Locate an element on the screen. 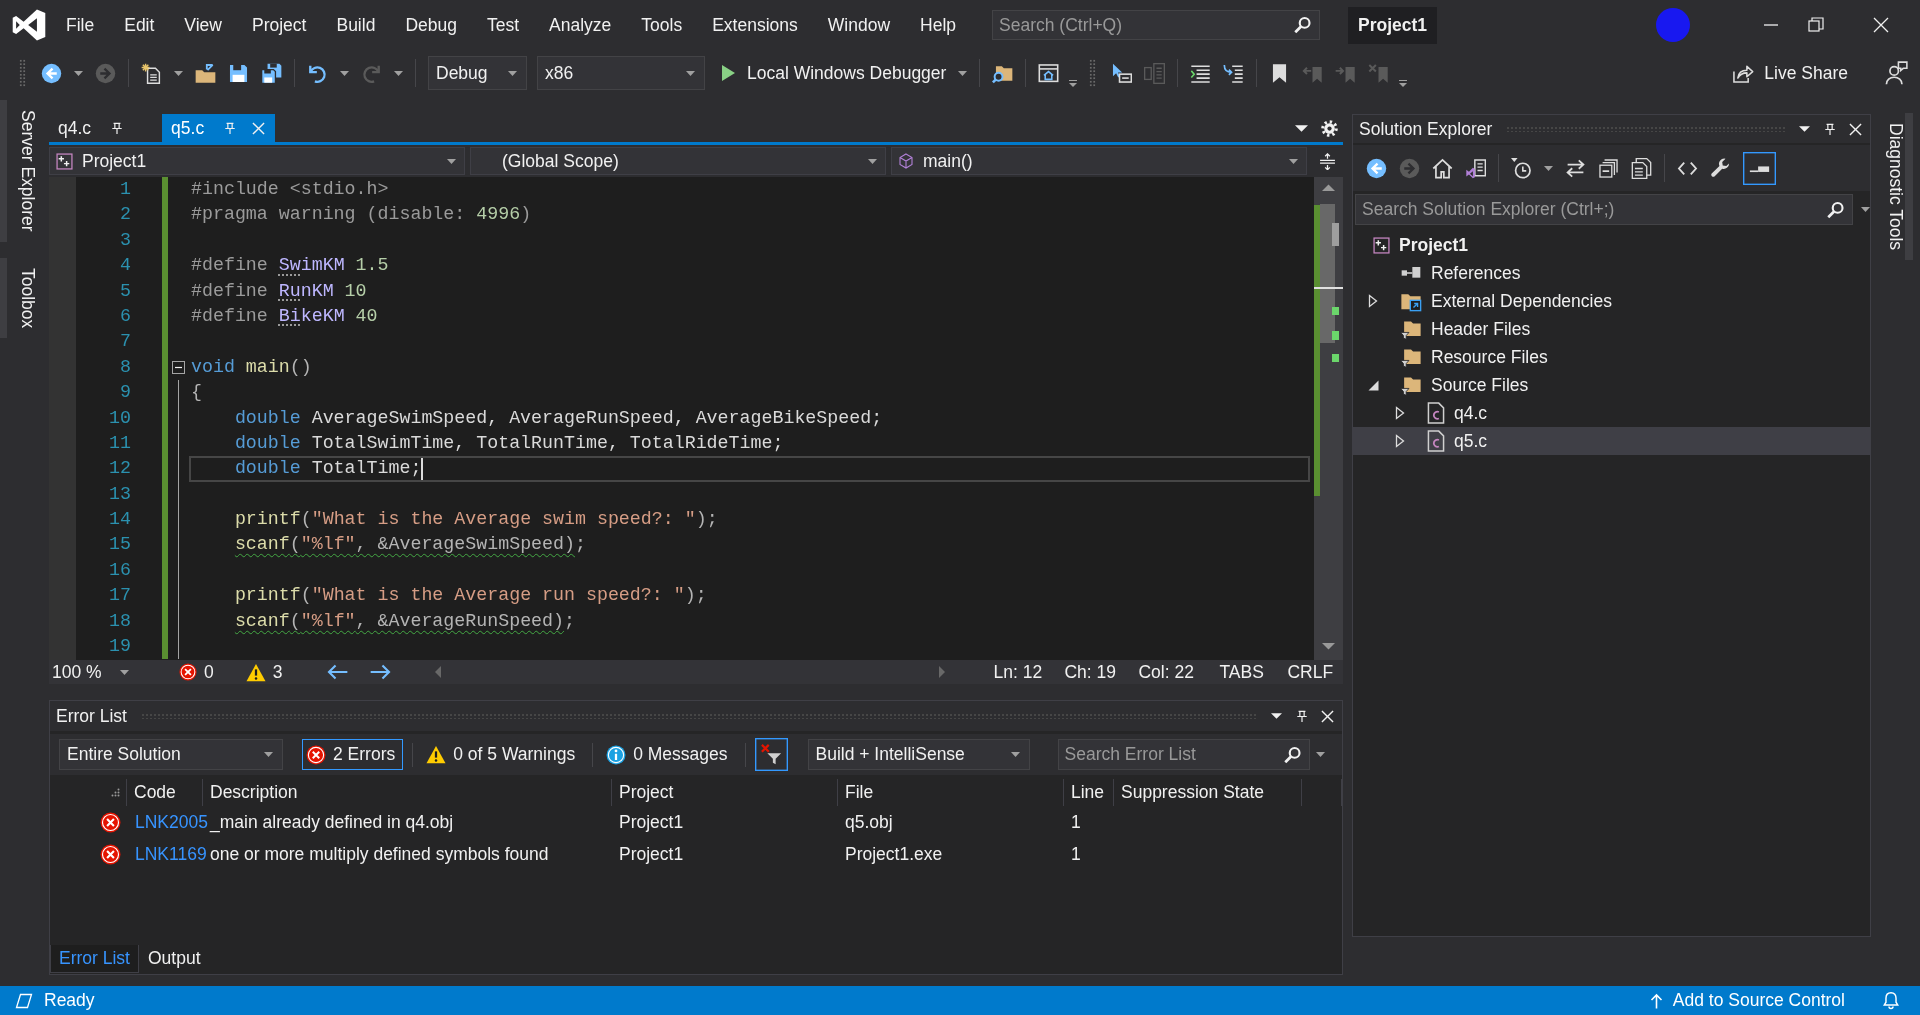 The height and width of the screenshot is (1015, 1920). column-header: Suppression State is located at coordinates (1208, 792).